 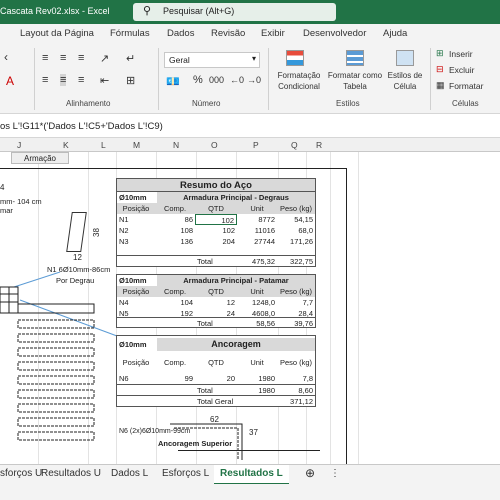 What do you see at coordinates (6, 57) in the screenshot?
I see `font-color-icon: ‹` at bounding box center [6, 57].